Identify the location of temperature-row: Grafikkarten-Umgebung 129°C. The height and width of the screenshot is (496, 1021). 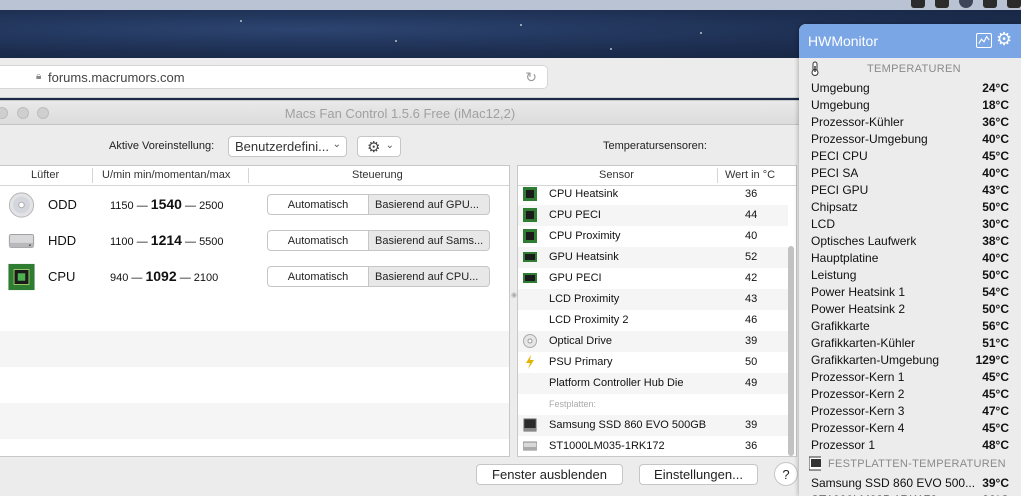
(910, 359).